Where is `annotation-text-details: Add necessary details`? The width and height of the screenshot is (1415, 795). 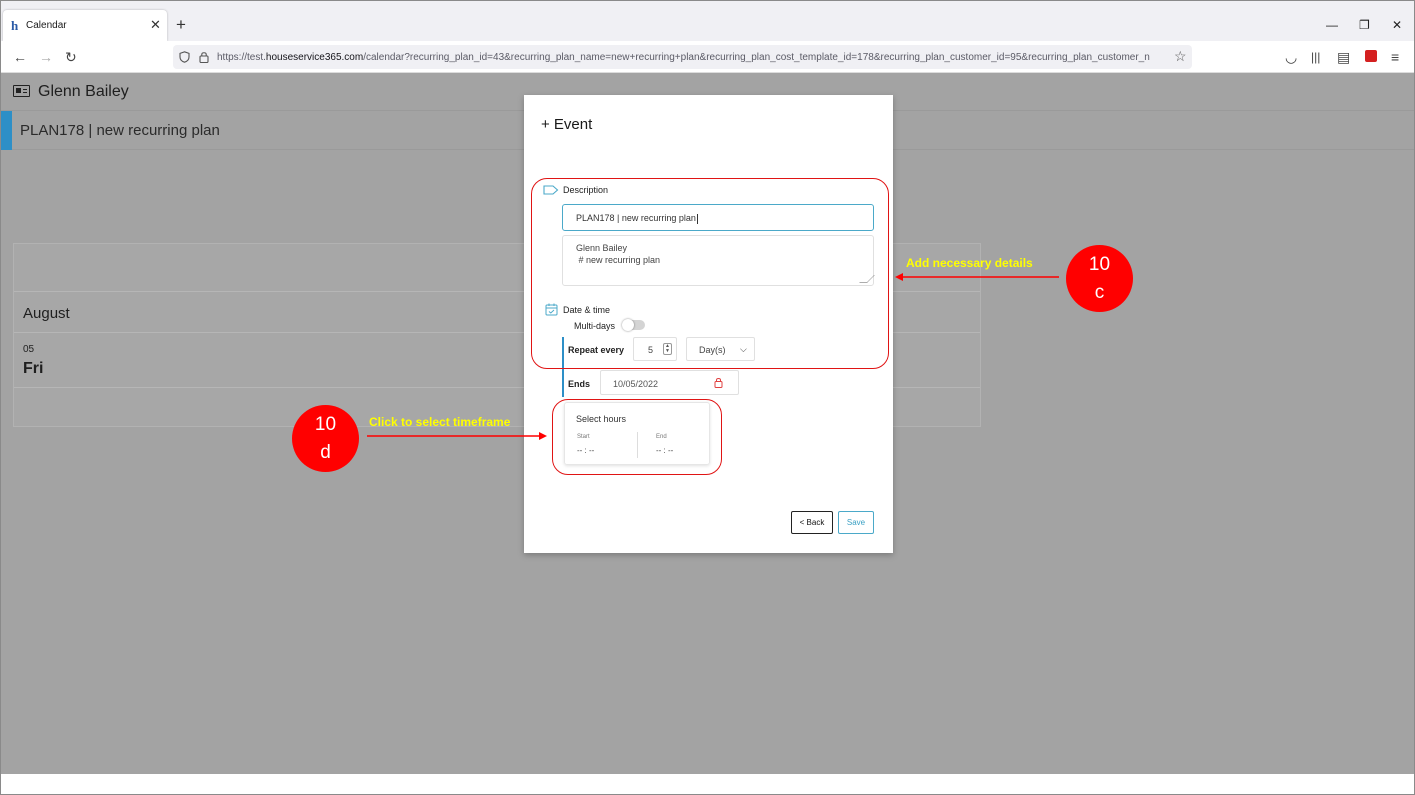
annotation-text-details: Add necessary details is located at coordinates (969, 263).